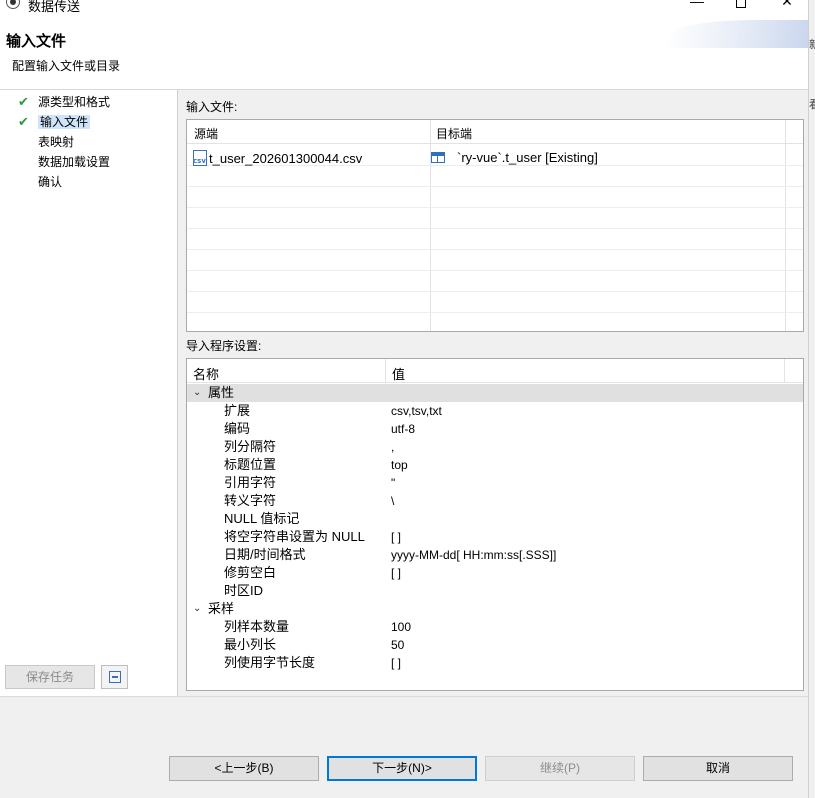  What do you see at coordinates (250, 446) in the screenshot?
I see `property-name: 列分隔符` at bounding box center [250, 446].